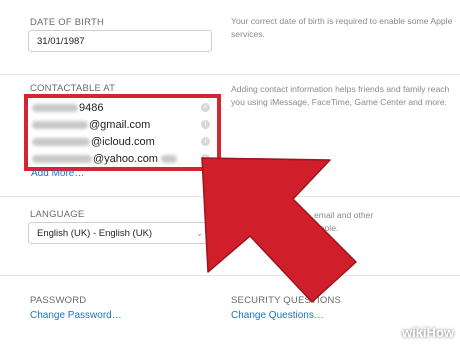 This screenshot has width=460, height=345. Describe the element at coordinates (427, 332) in the screenshot. I see `watermark: wikiHow` at that location.